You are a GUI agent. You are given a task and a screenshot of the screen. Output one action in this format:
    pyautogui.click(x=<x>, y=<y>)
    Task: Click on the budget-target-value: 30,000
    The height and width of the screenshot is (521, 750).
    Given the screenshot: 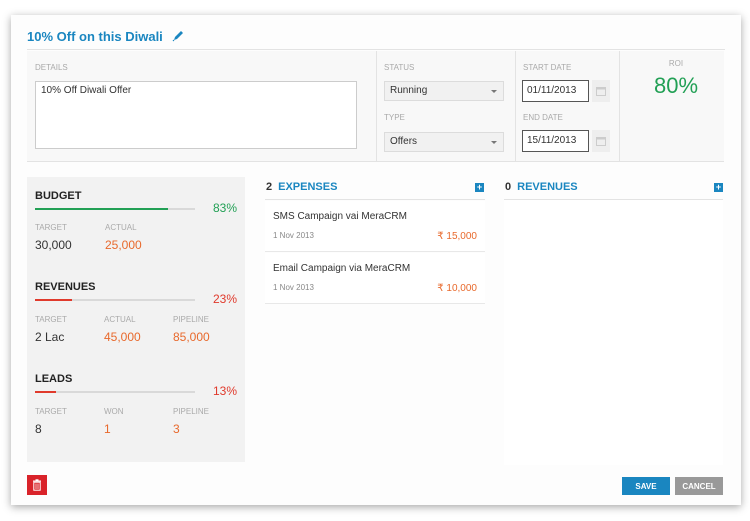 What is the action you would take?
    pyautogui.click(x=53, y=245)
    